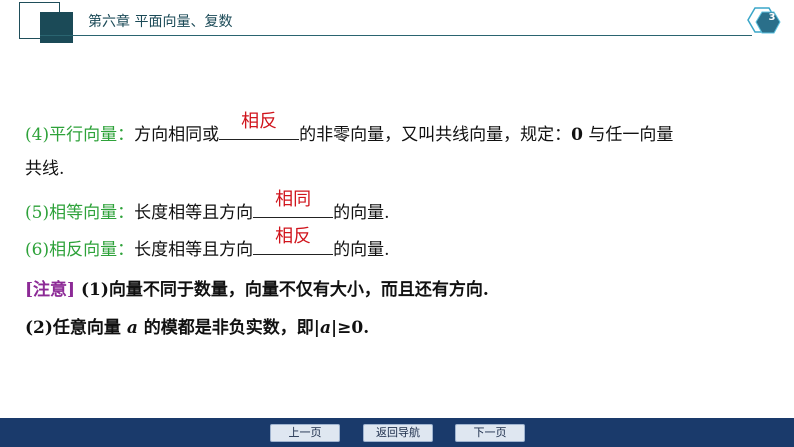 Image resolution: width=794 pixels, height=447 pixels. I want to click on return-nav-button: 返回导航, so click(398, 433).